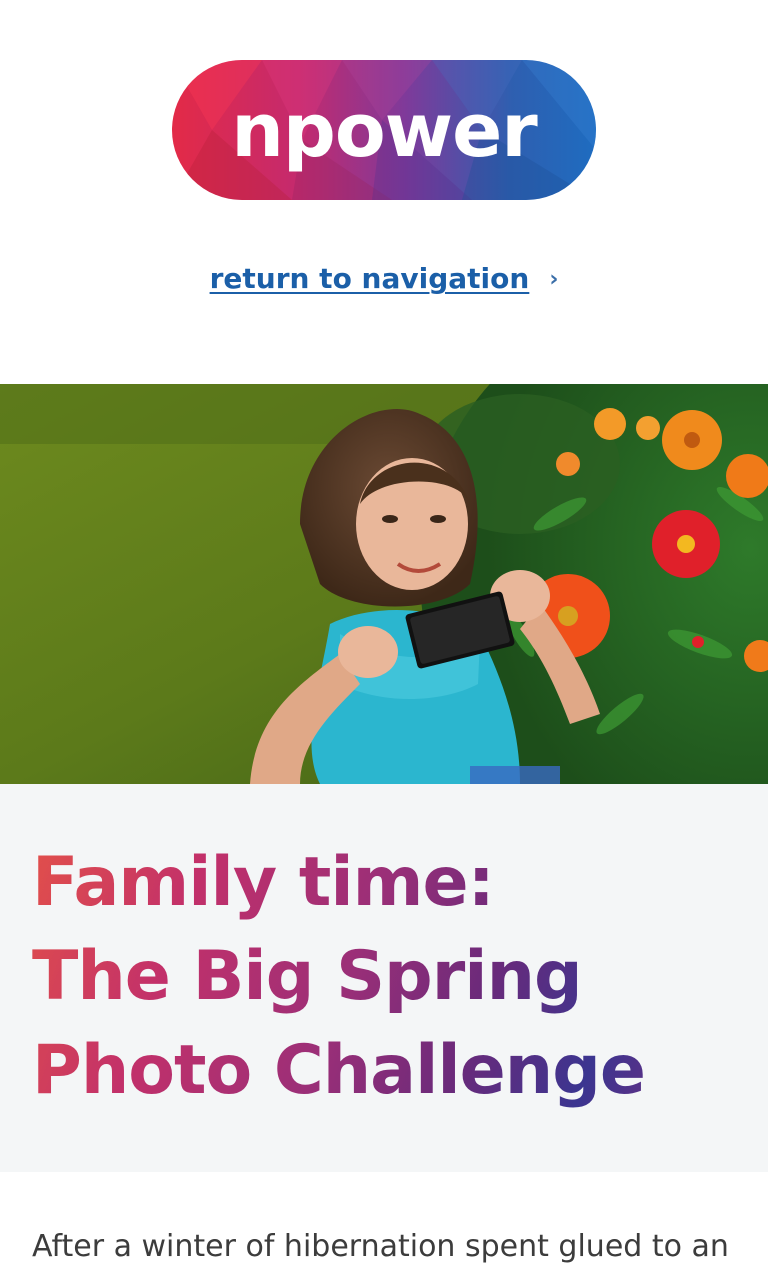 The height and width of the screenshot is (1280, 768). Describe the element at coordinates (307, 976) in the screenshot. I see `title-line-2: The Big Spring` at that location.